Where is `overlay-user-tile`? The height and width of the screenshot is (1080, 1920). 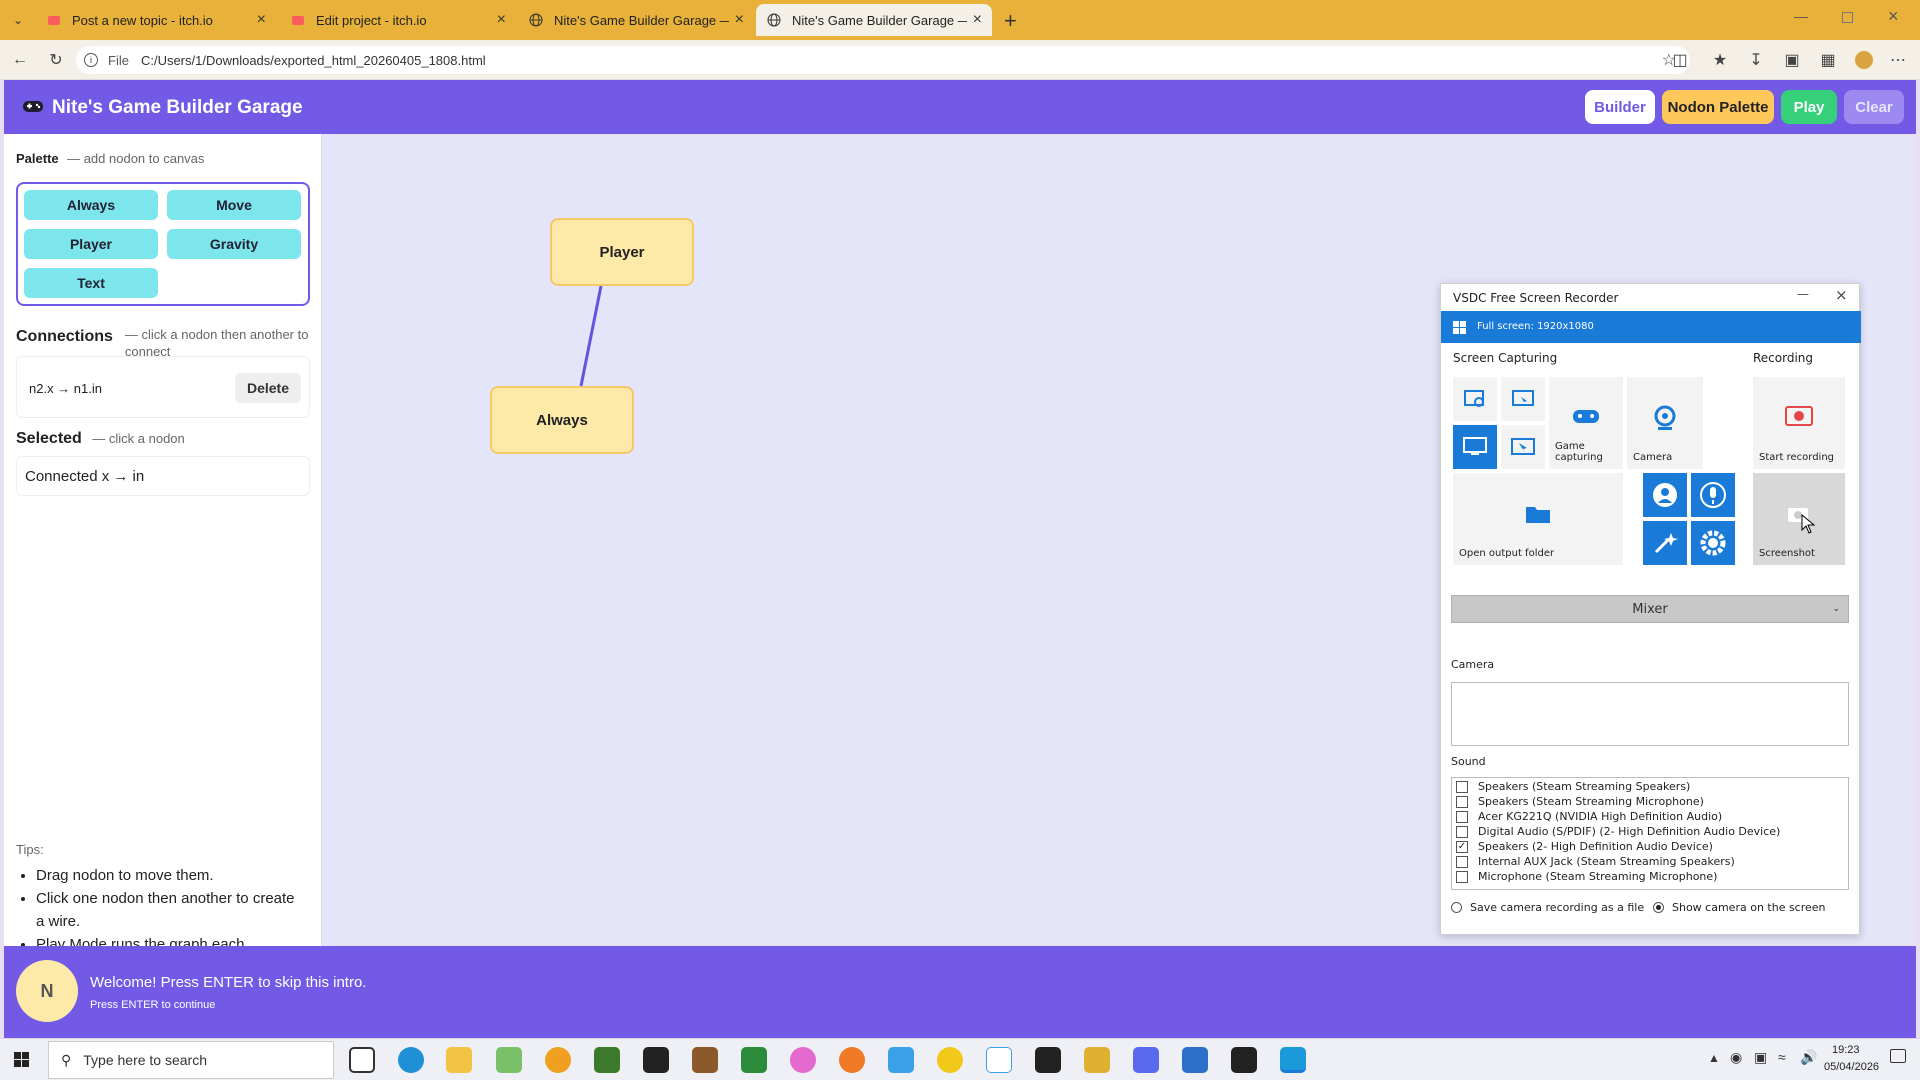
overlay-user-tile is located at coordinates (1665, 495).